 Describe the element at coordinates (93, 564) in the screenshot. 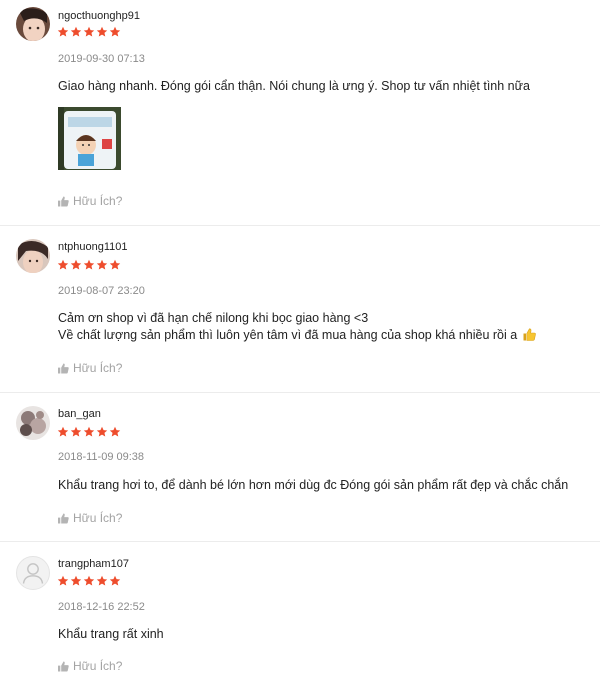

I see `review-username: trangpham107` at that location.